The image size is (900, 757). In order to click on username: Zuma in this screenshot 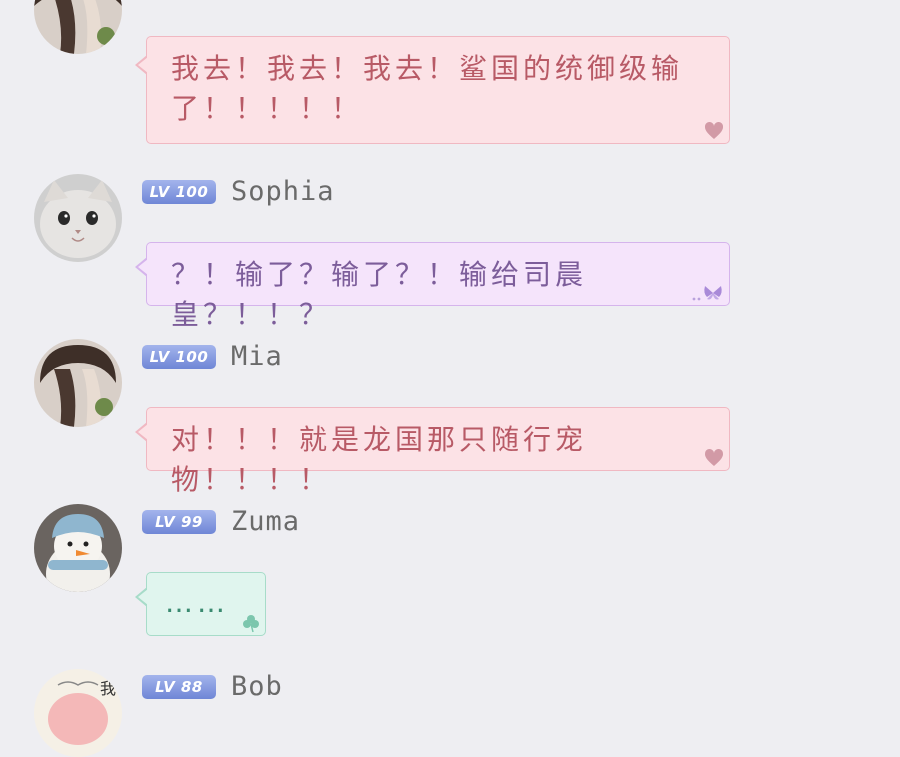, I will do `click(265, 522)`.